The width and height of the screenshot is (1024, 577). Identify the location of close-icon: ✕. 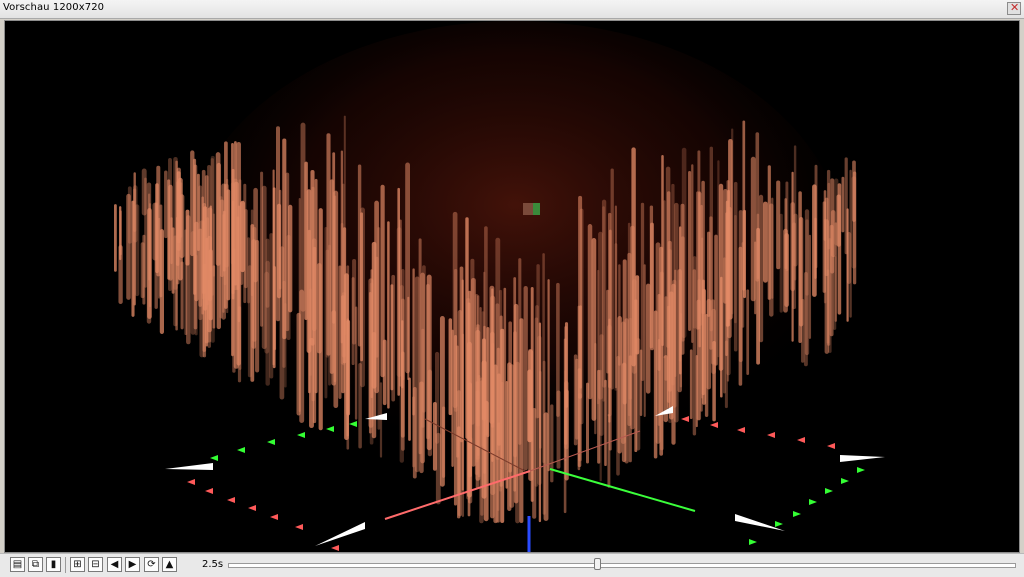
(1015, 7).